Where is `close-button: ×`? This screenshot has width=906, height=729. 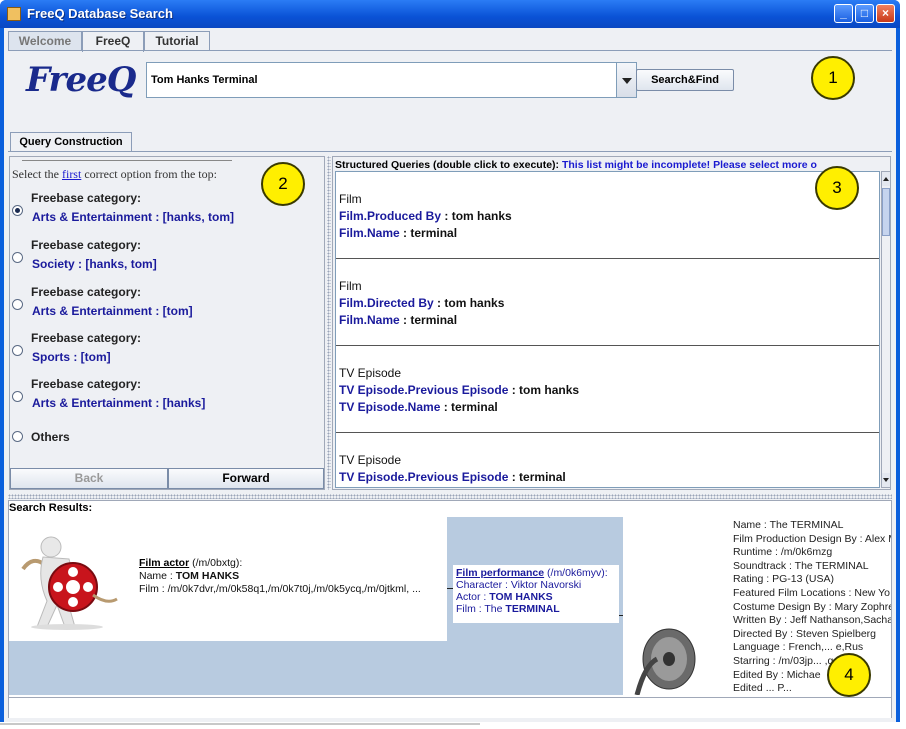 close-button: × is located at coordinates (885, 13).